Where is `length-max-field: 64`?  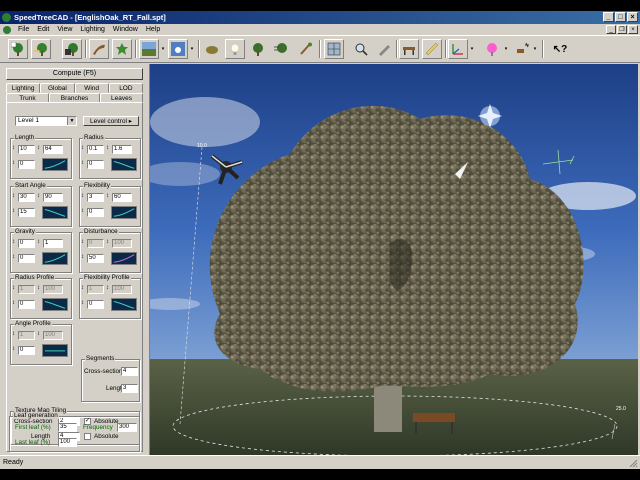
length-max-field: 64 is located at coordinates (53, 149).